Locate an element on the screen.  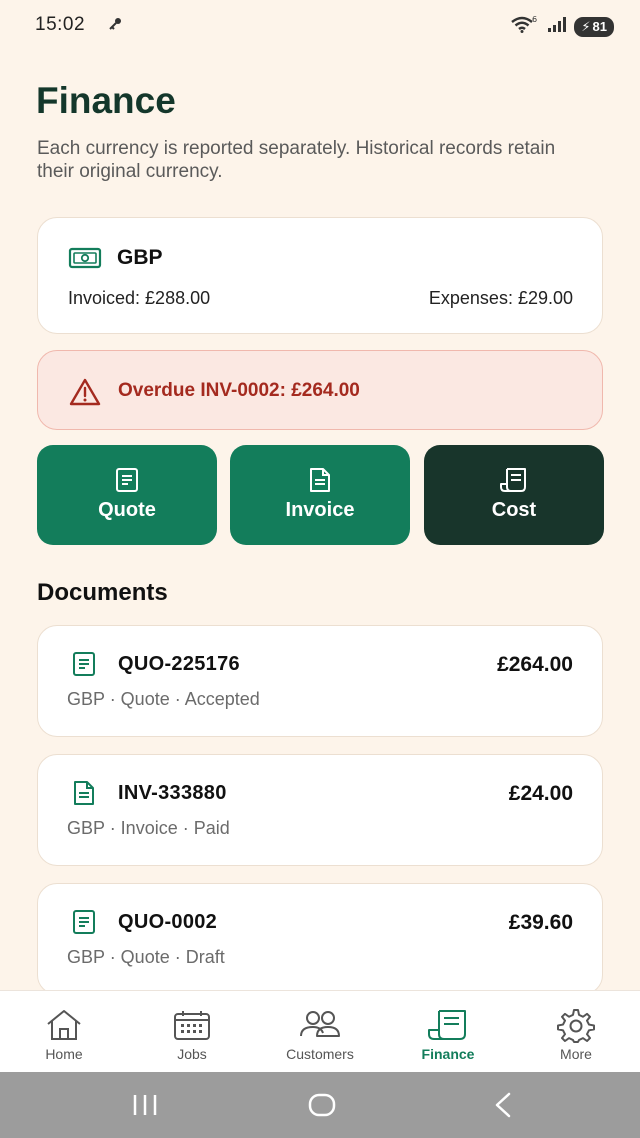
nav-item-finance: Finance is located at coordinates (448, 1032).